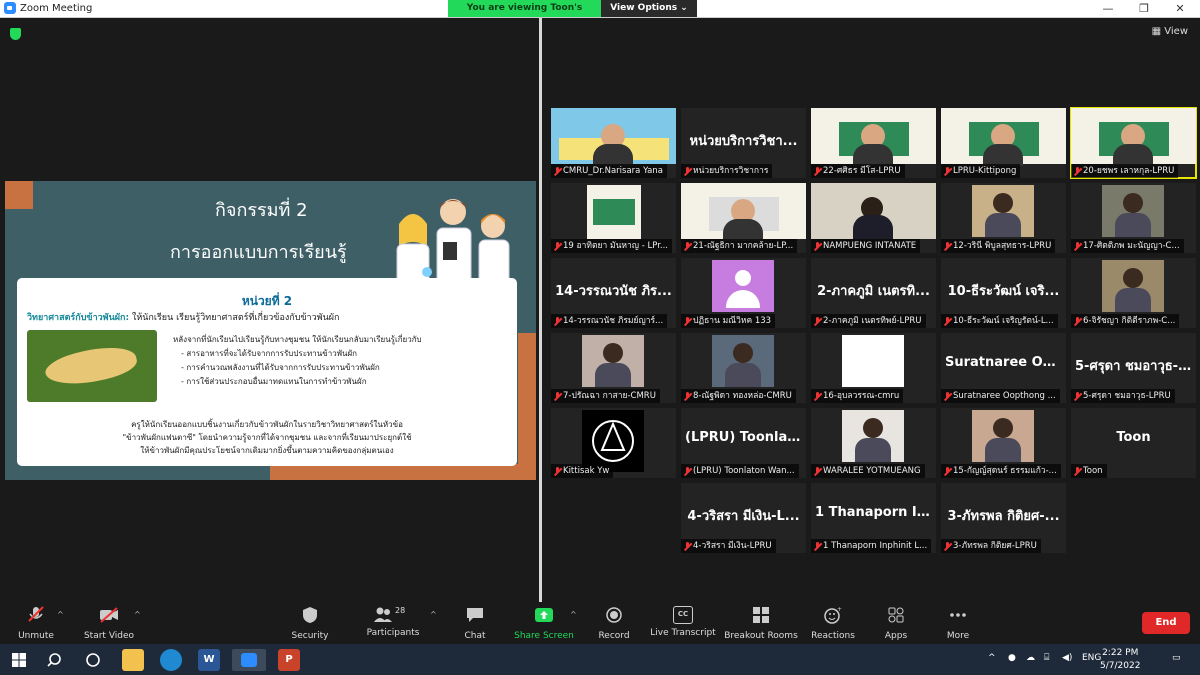 The image size is (1200, 675). What do you see at coordinates (683, 615) in the screenshot?
I see `cc-icon: CC` at bounding box center [683, 615].